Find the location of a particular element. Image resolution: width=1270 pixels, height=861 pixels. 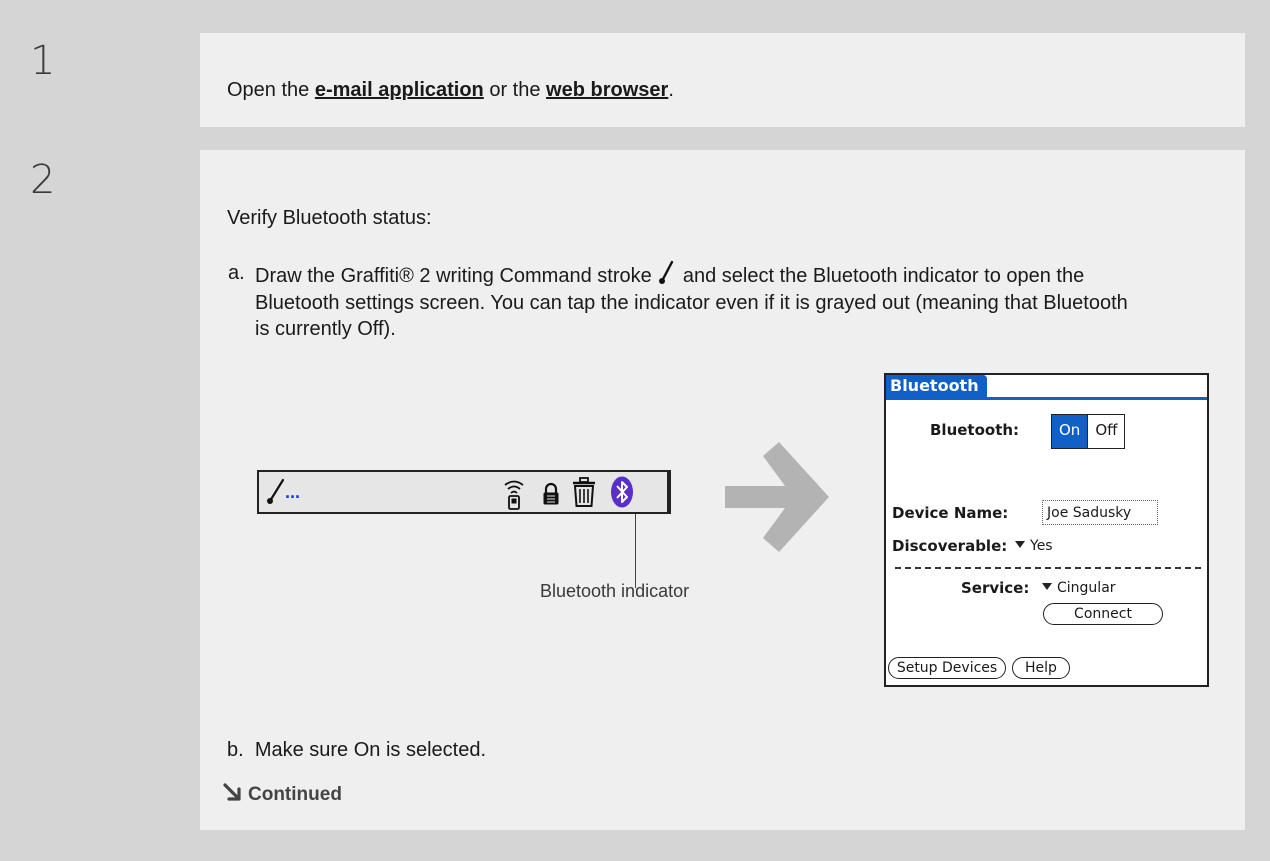

step-1-prefix: Open the is located at coordinates (271, 90).